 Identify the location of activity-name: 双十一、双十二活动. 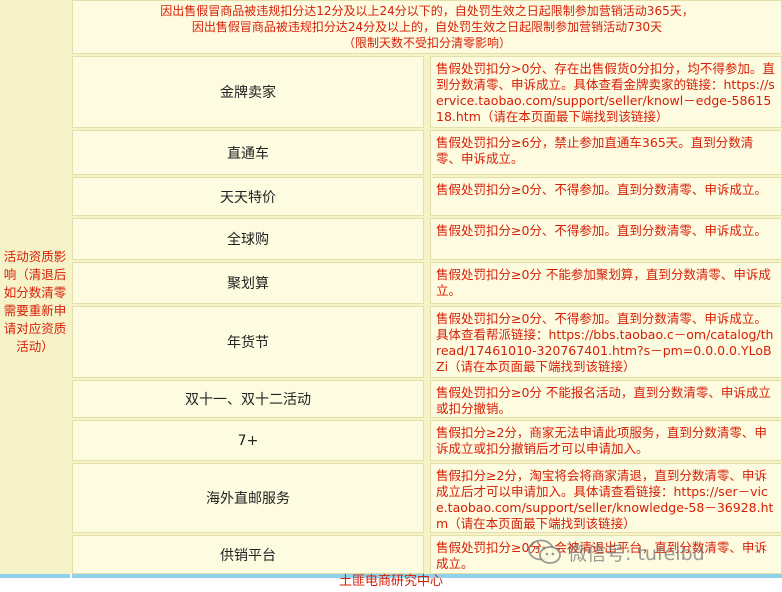
(248, 399).